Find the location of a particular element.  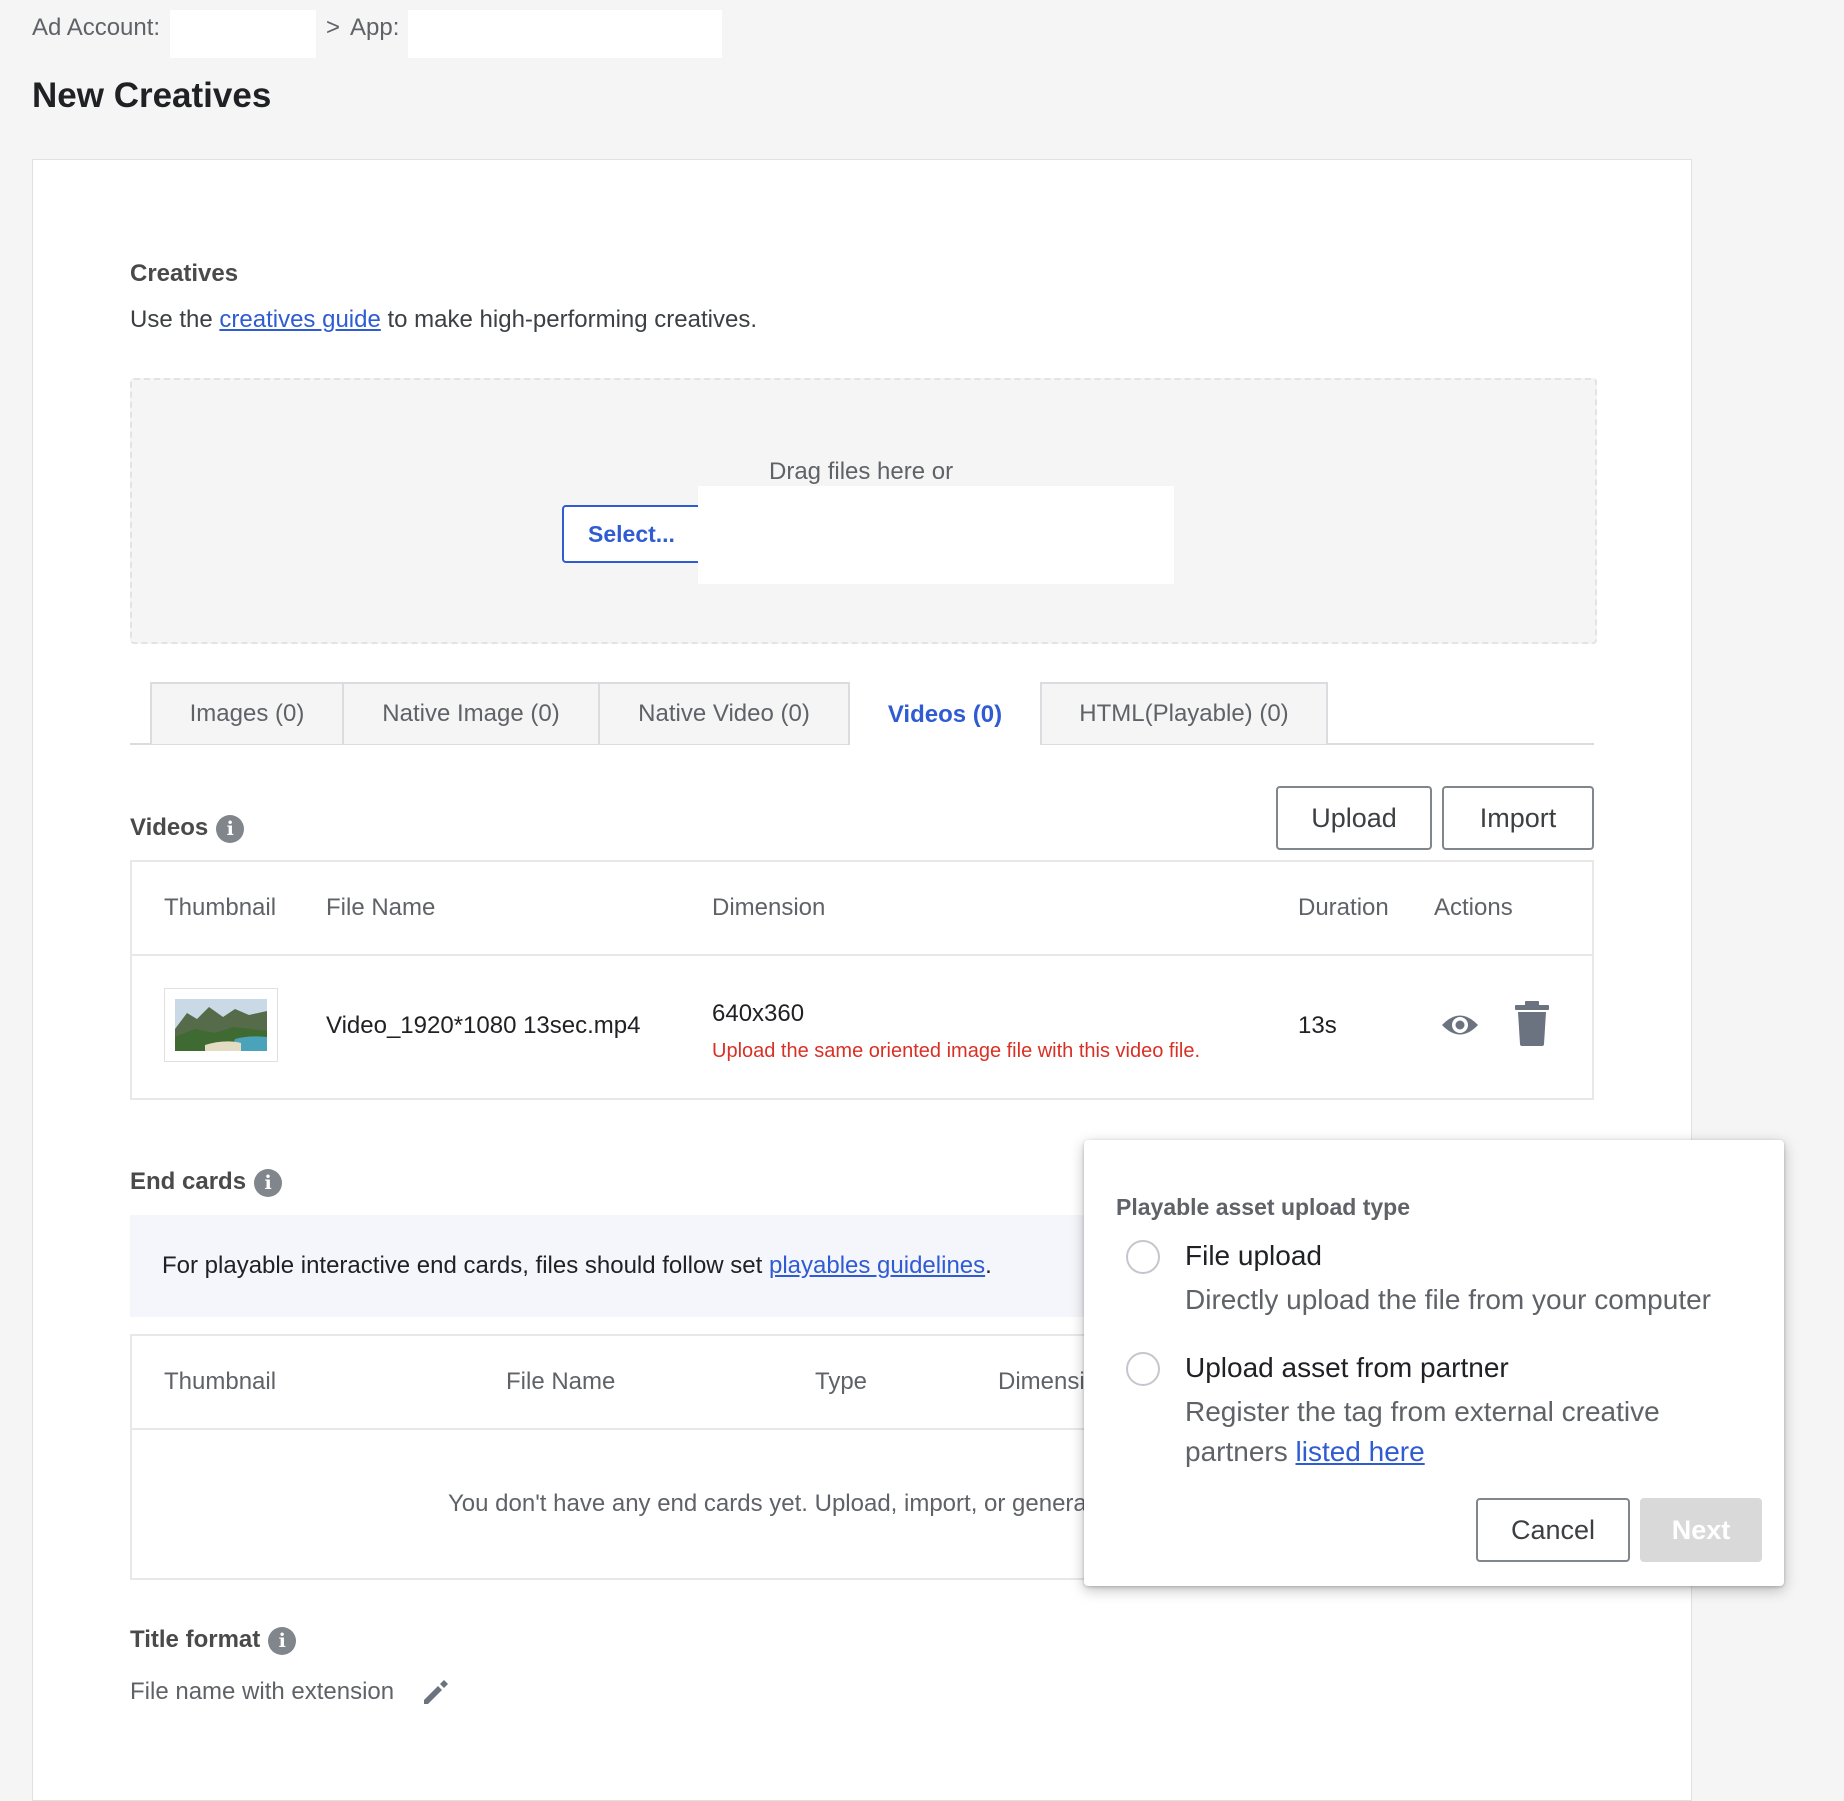

end-cards-col-type: Type is located at coordinates (841, 1381).